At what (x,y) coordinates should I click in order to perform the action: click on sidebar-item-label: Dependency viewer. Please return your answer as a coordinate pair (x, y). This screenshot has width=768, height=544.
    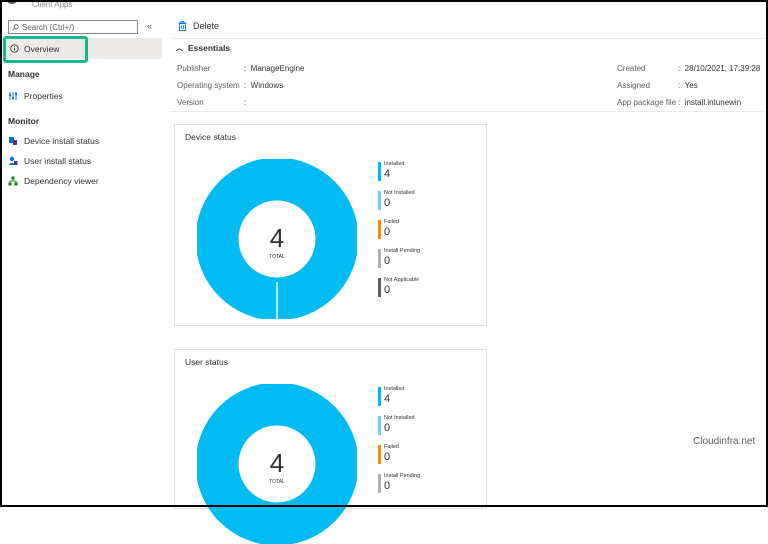
    Looking at the image, I should click on (61, 181).